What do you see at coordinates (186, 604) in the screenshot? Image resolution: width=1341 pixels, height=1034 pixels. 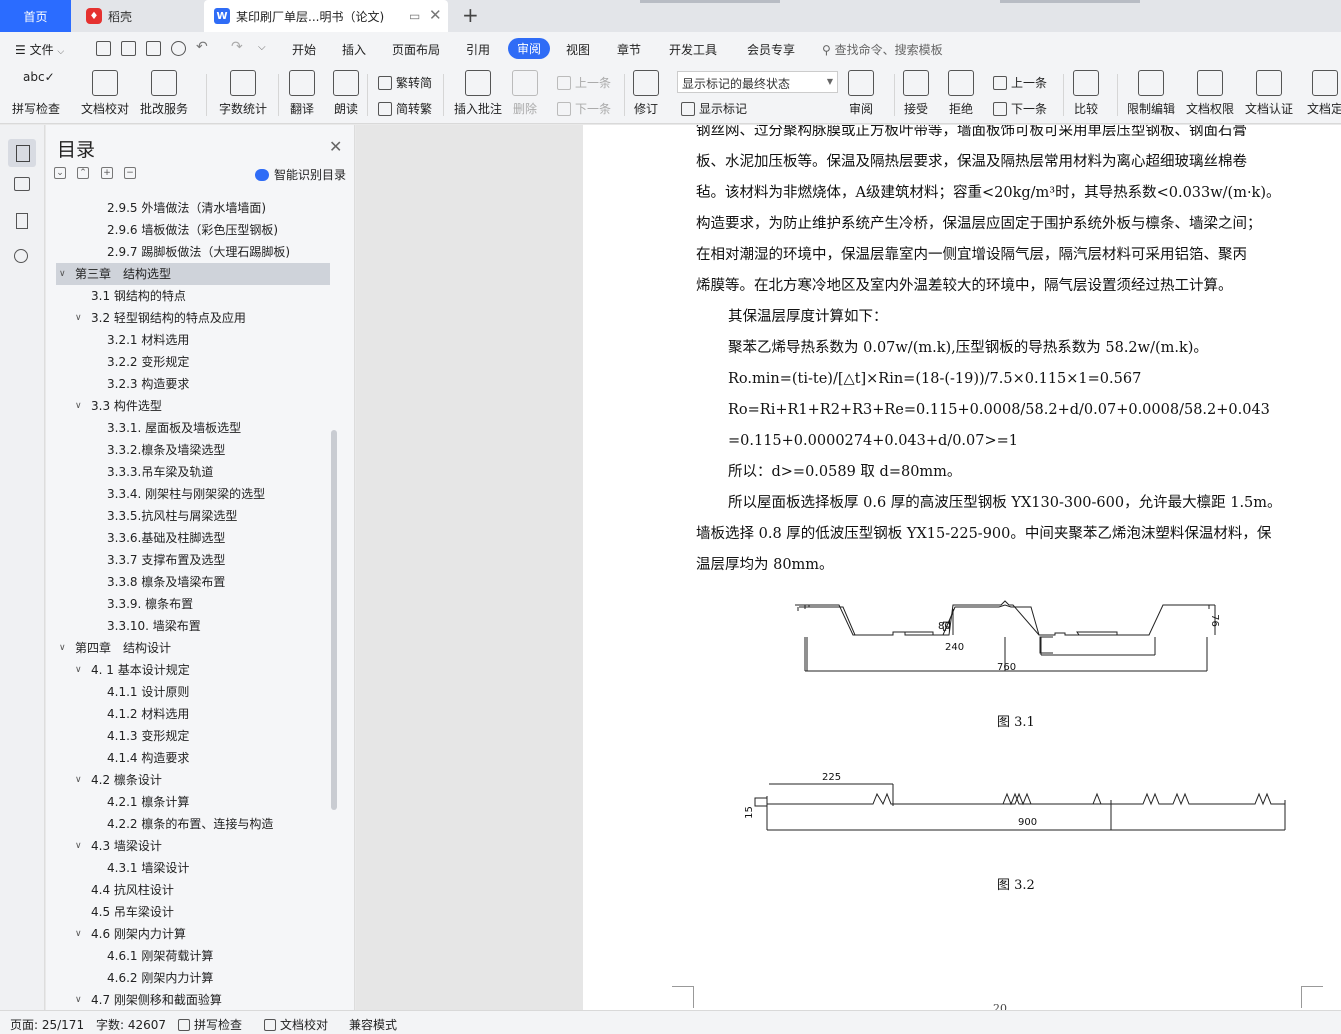 I see `outline-item: 3.3.9. 檩条布置` at bounding box center [186, 604].